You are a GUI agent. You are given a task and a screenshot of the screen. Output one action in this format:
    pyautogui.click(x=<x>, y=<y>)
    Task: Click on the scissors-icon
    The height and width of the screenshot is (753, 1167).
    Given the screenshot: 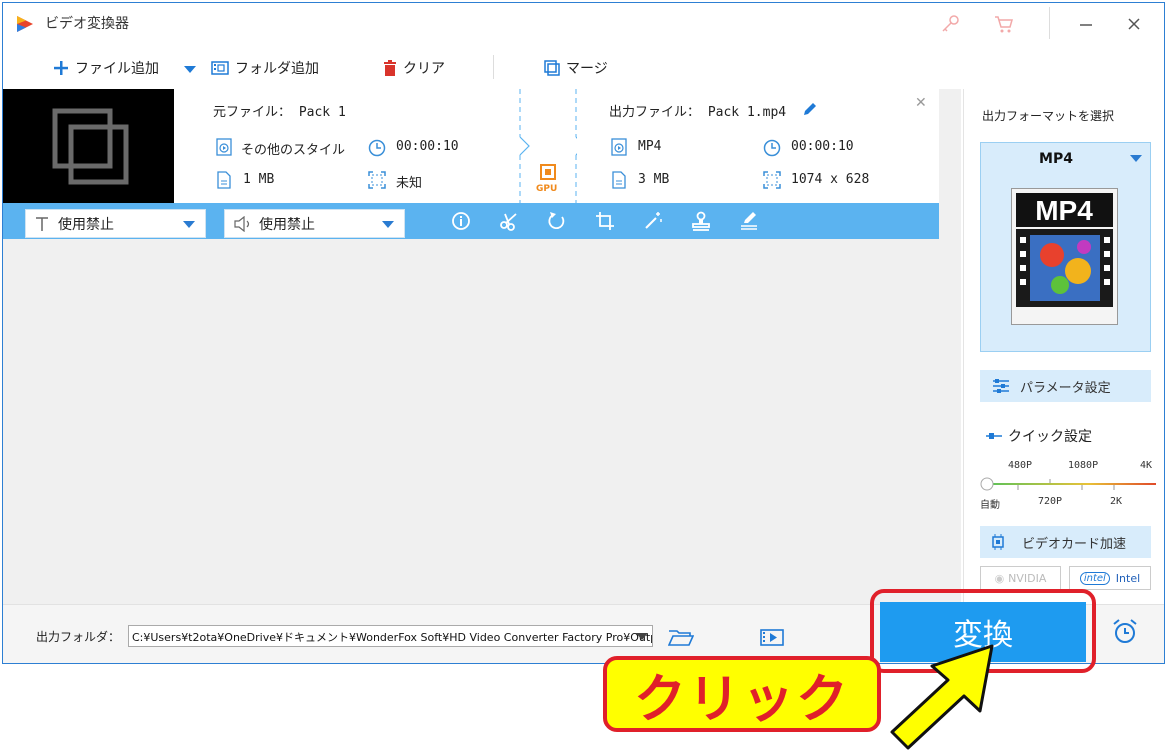 What is the action you would take?
    pyautogui.click(x=509, y=221)
    